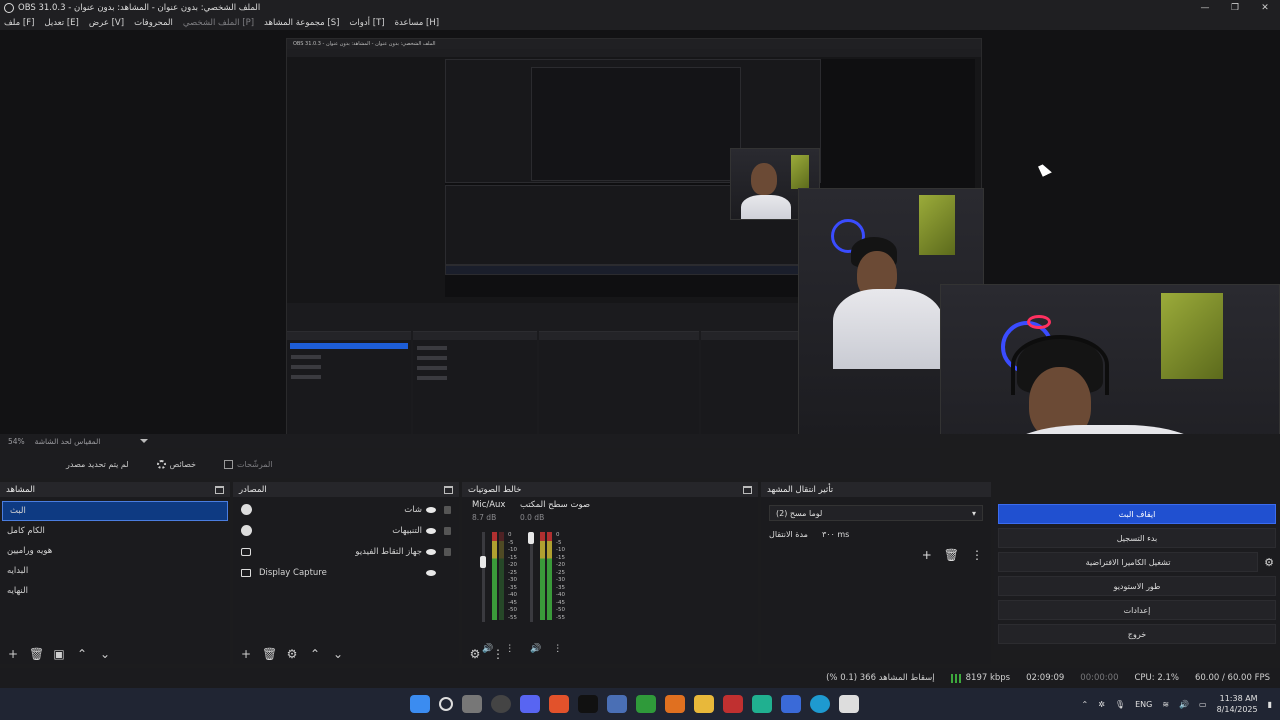 This screenshot has height=720, width=1280. I want to click on clock: 11:38 AM 8/14/2025, so click(1237, 704).